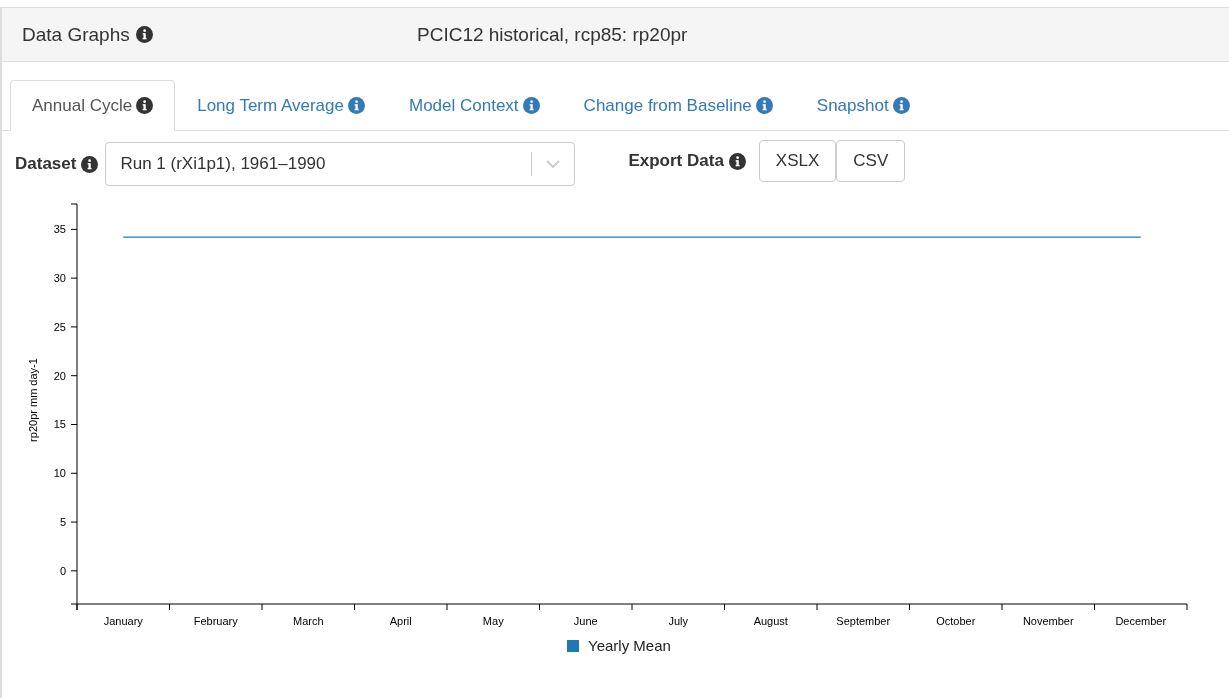 The width and height of the screenshot is (1229, 698). Describe the element at coordinates (76, 34) in the screenshot. I see `panel-title: Data Graphs` at that location.